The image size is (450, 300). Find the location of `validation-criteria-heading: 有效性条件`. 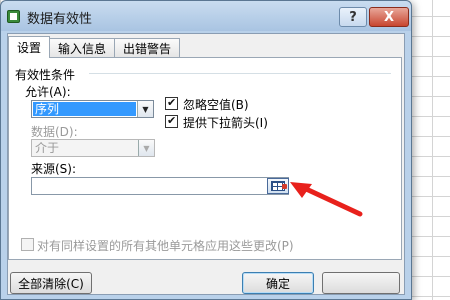

validation-criteria-heading: 有效性条件 is located at coordinates (45, 75).